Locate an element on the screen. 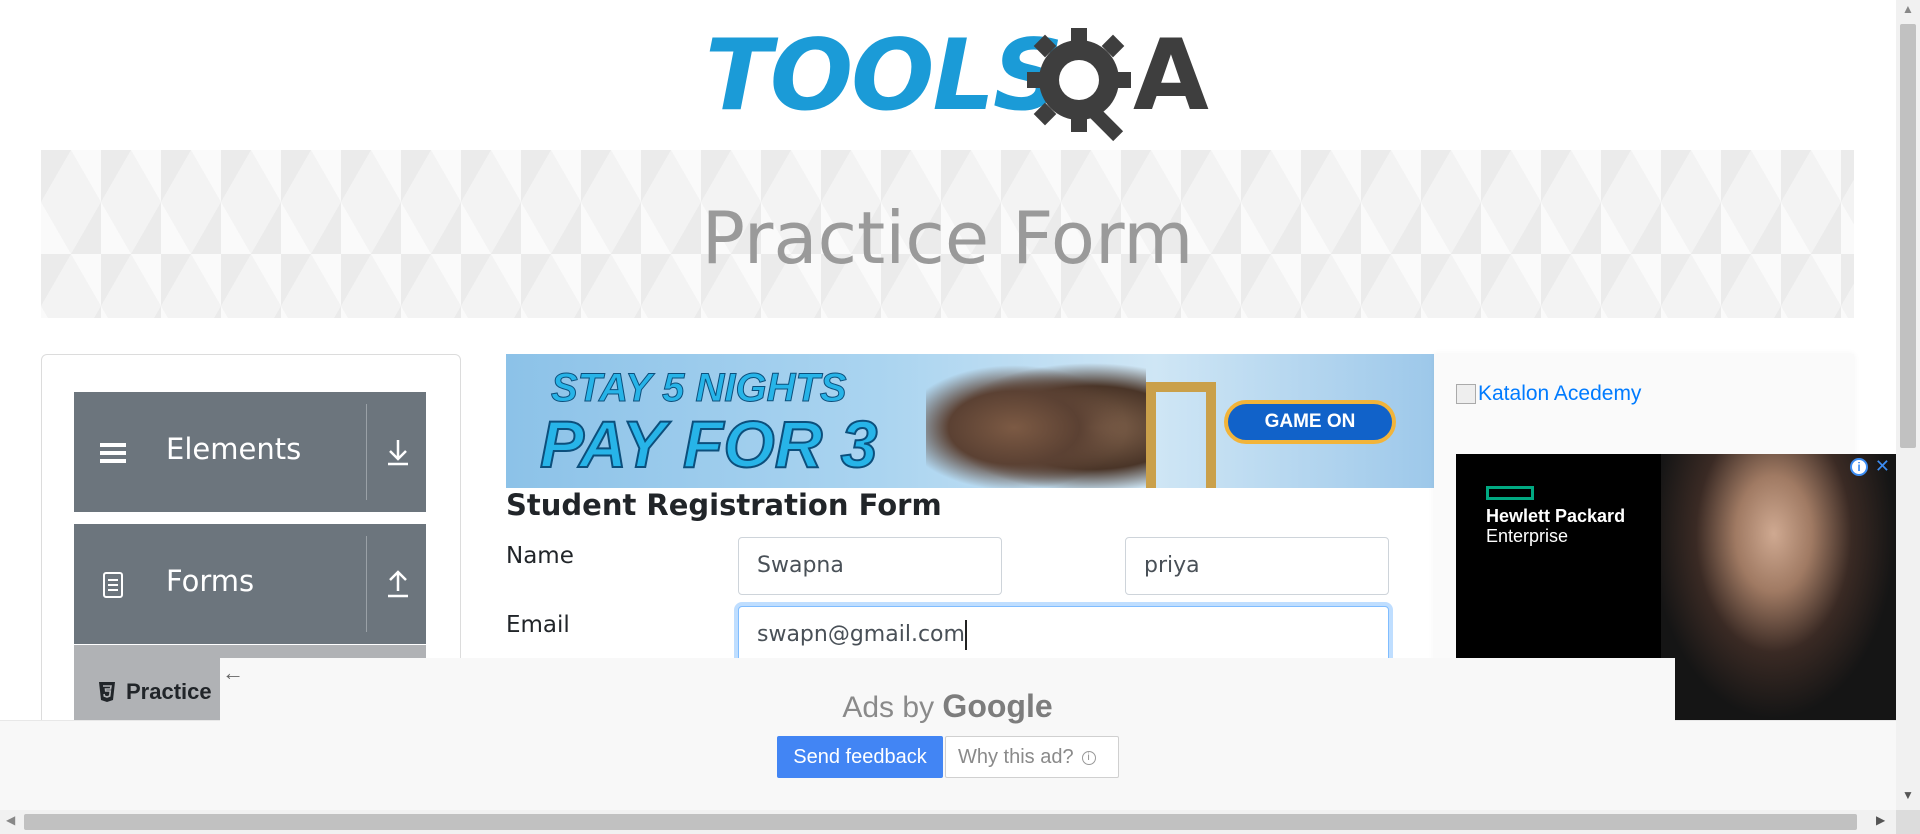 The width and height of the screenshot is (1920, 834). horizontal-scrollbar: ◀ ▶ is located at coordinates (948, 822).